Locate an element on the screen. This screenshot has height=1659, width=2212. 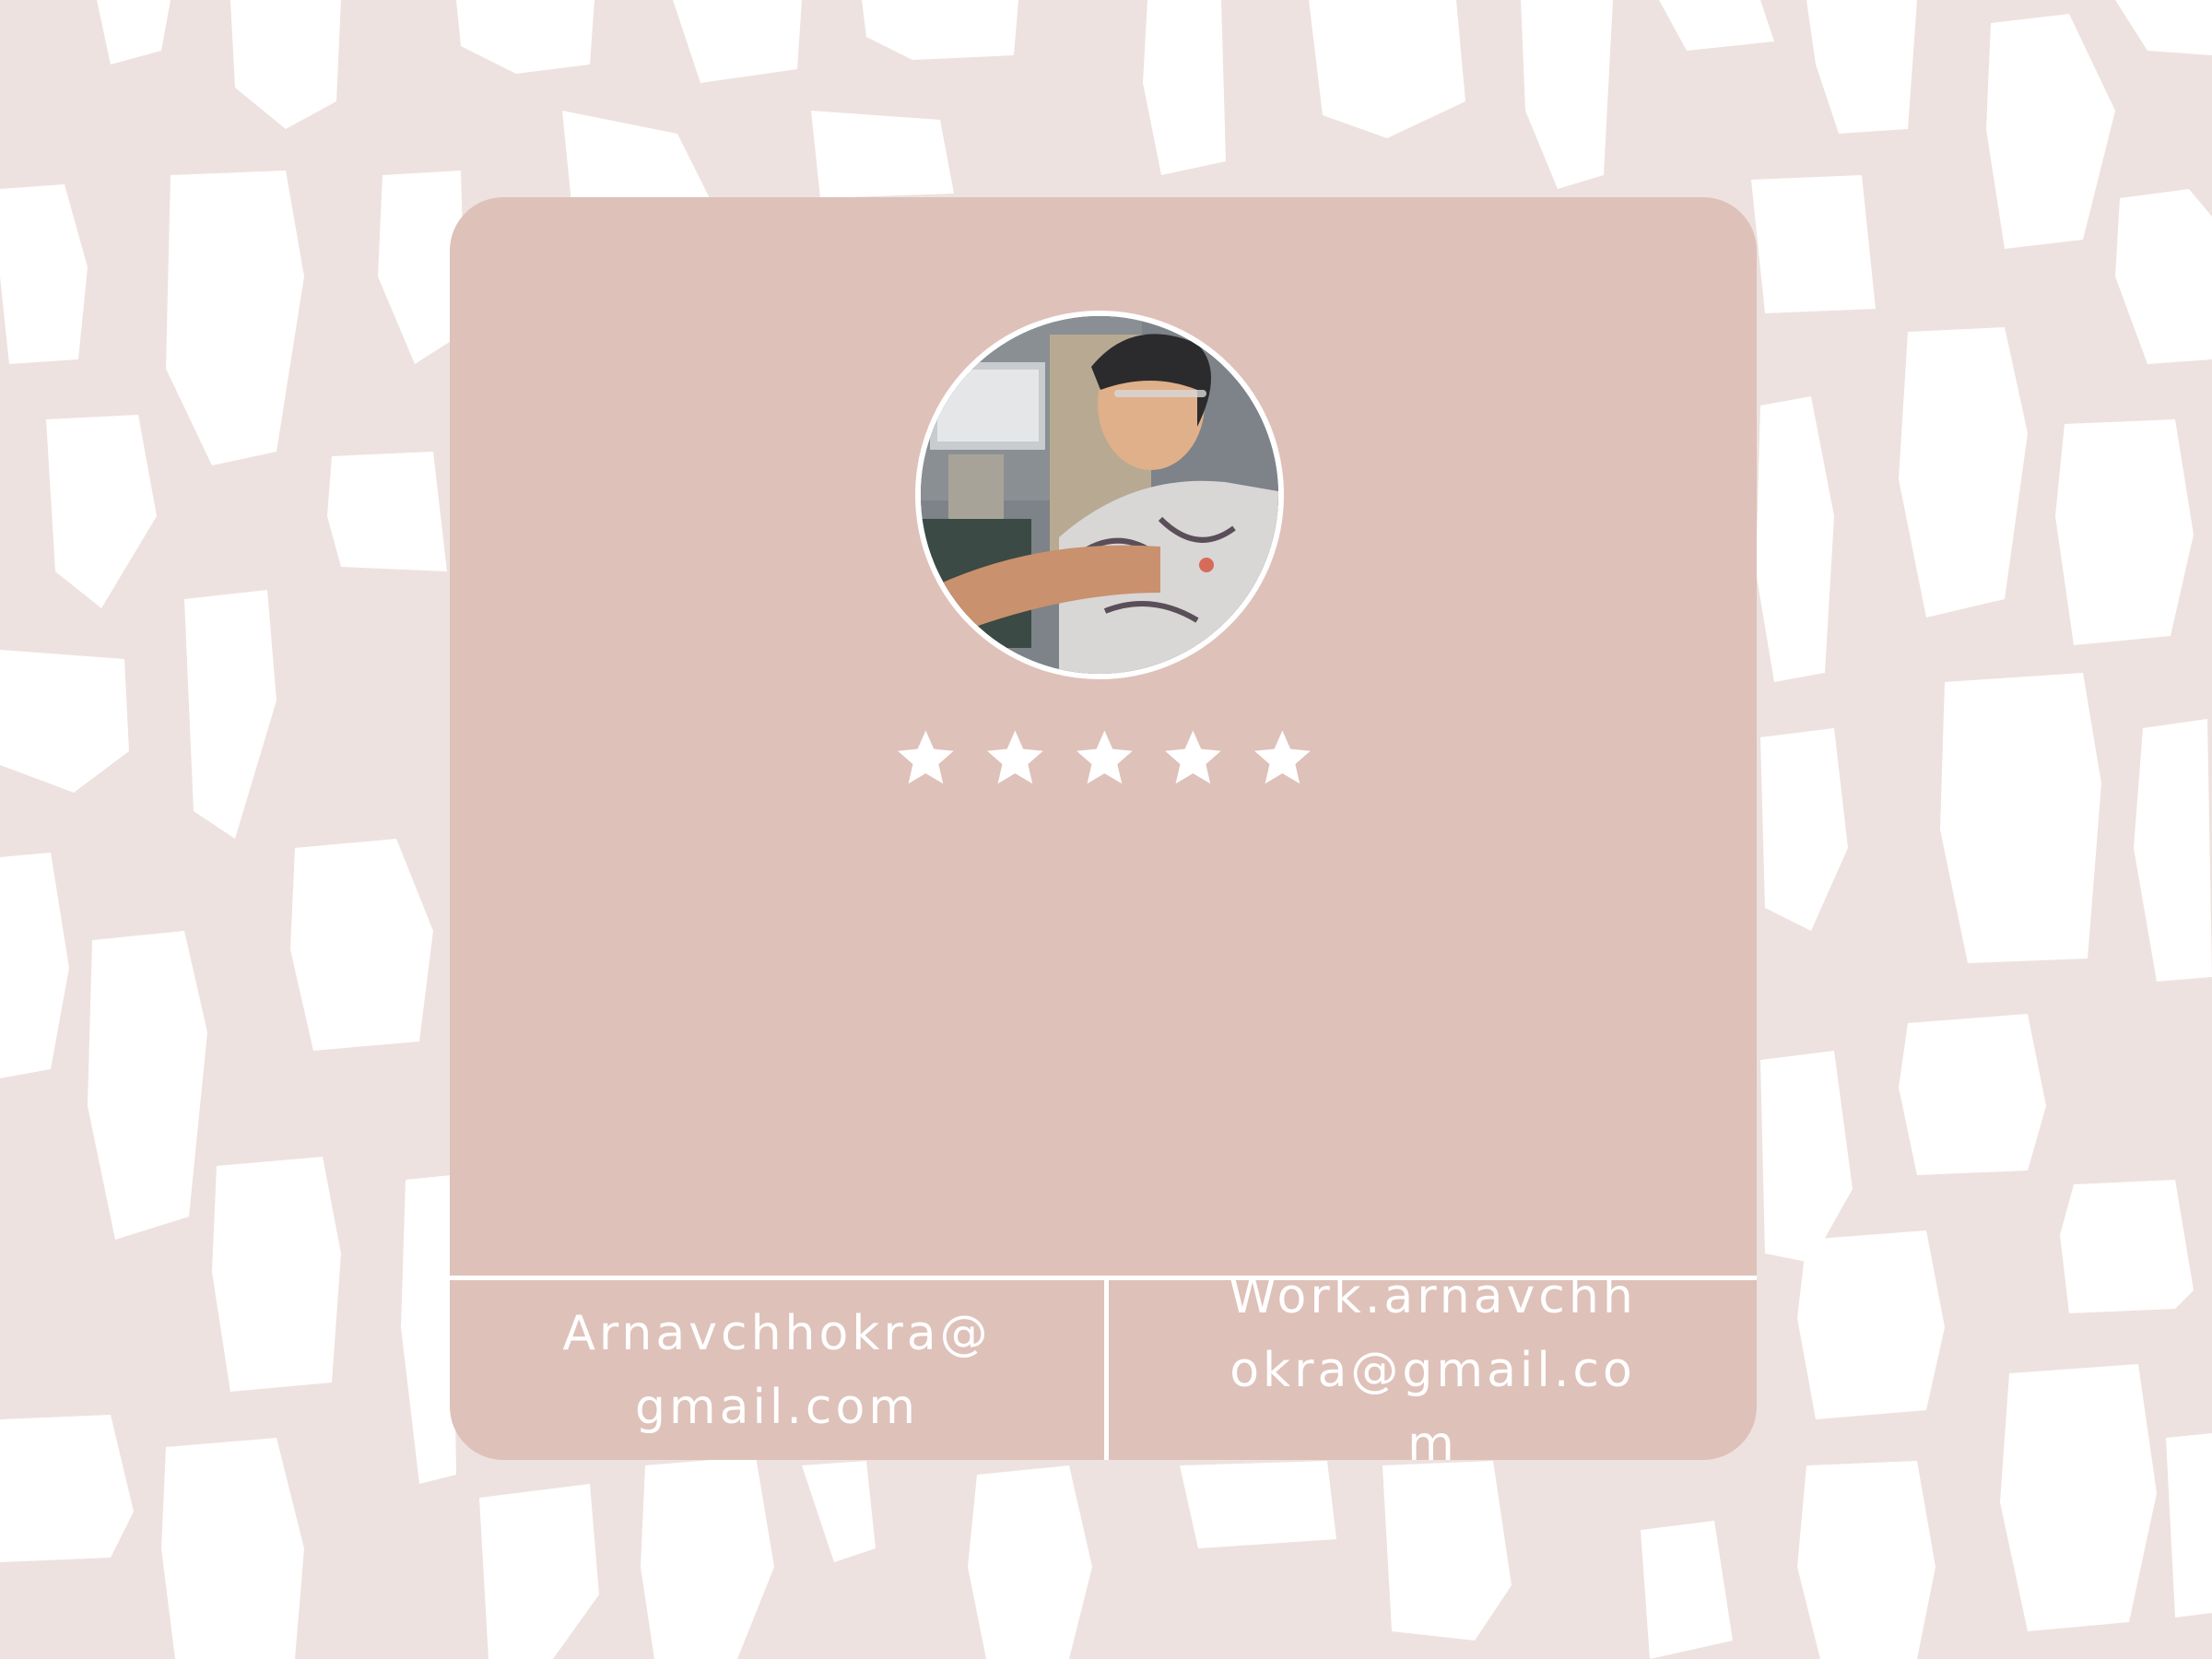
profile-photo-illustration is located at coordinates (1099, 495).